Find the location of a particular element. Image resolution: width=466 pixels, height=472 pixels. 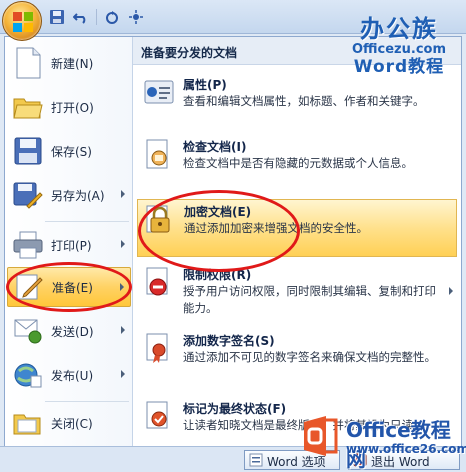

menu-item-send: 发送(D) is located at coordinates (69, 331).